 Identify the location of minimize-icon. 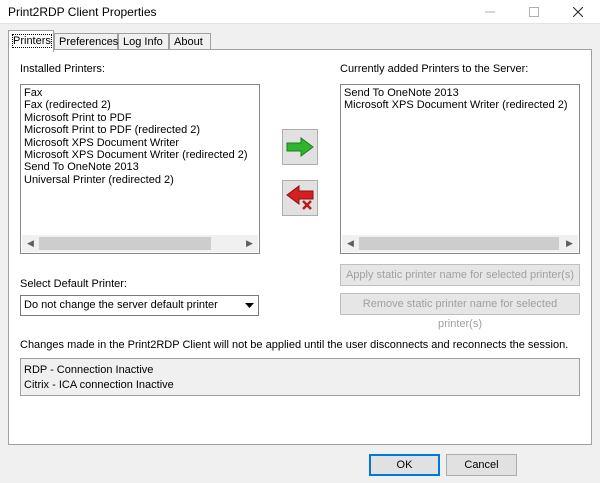
(490, 12).